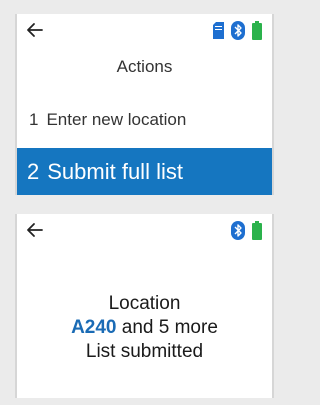 This screenshot has height=405, width=320. I want to click on confirmation-message: Location A240 and 5 more List submitted, so click(144, 328).